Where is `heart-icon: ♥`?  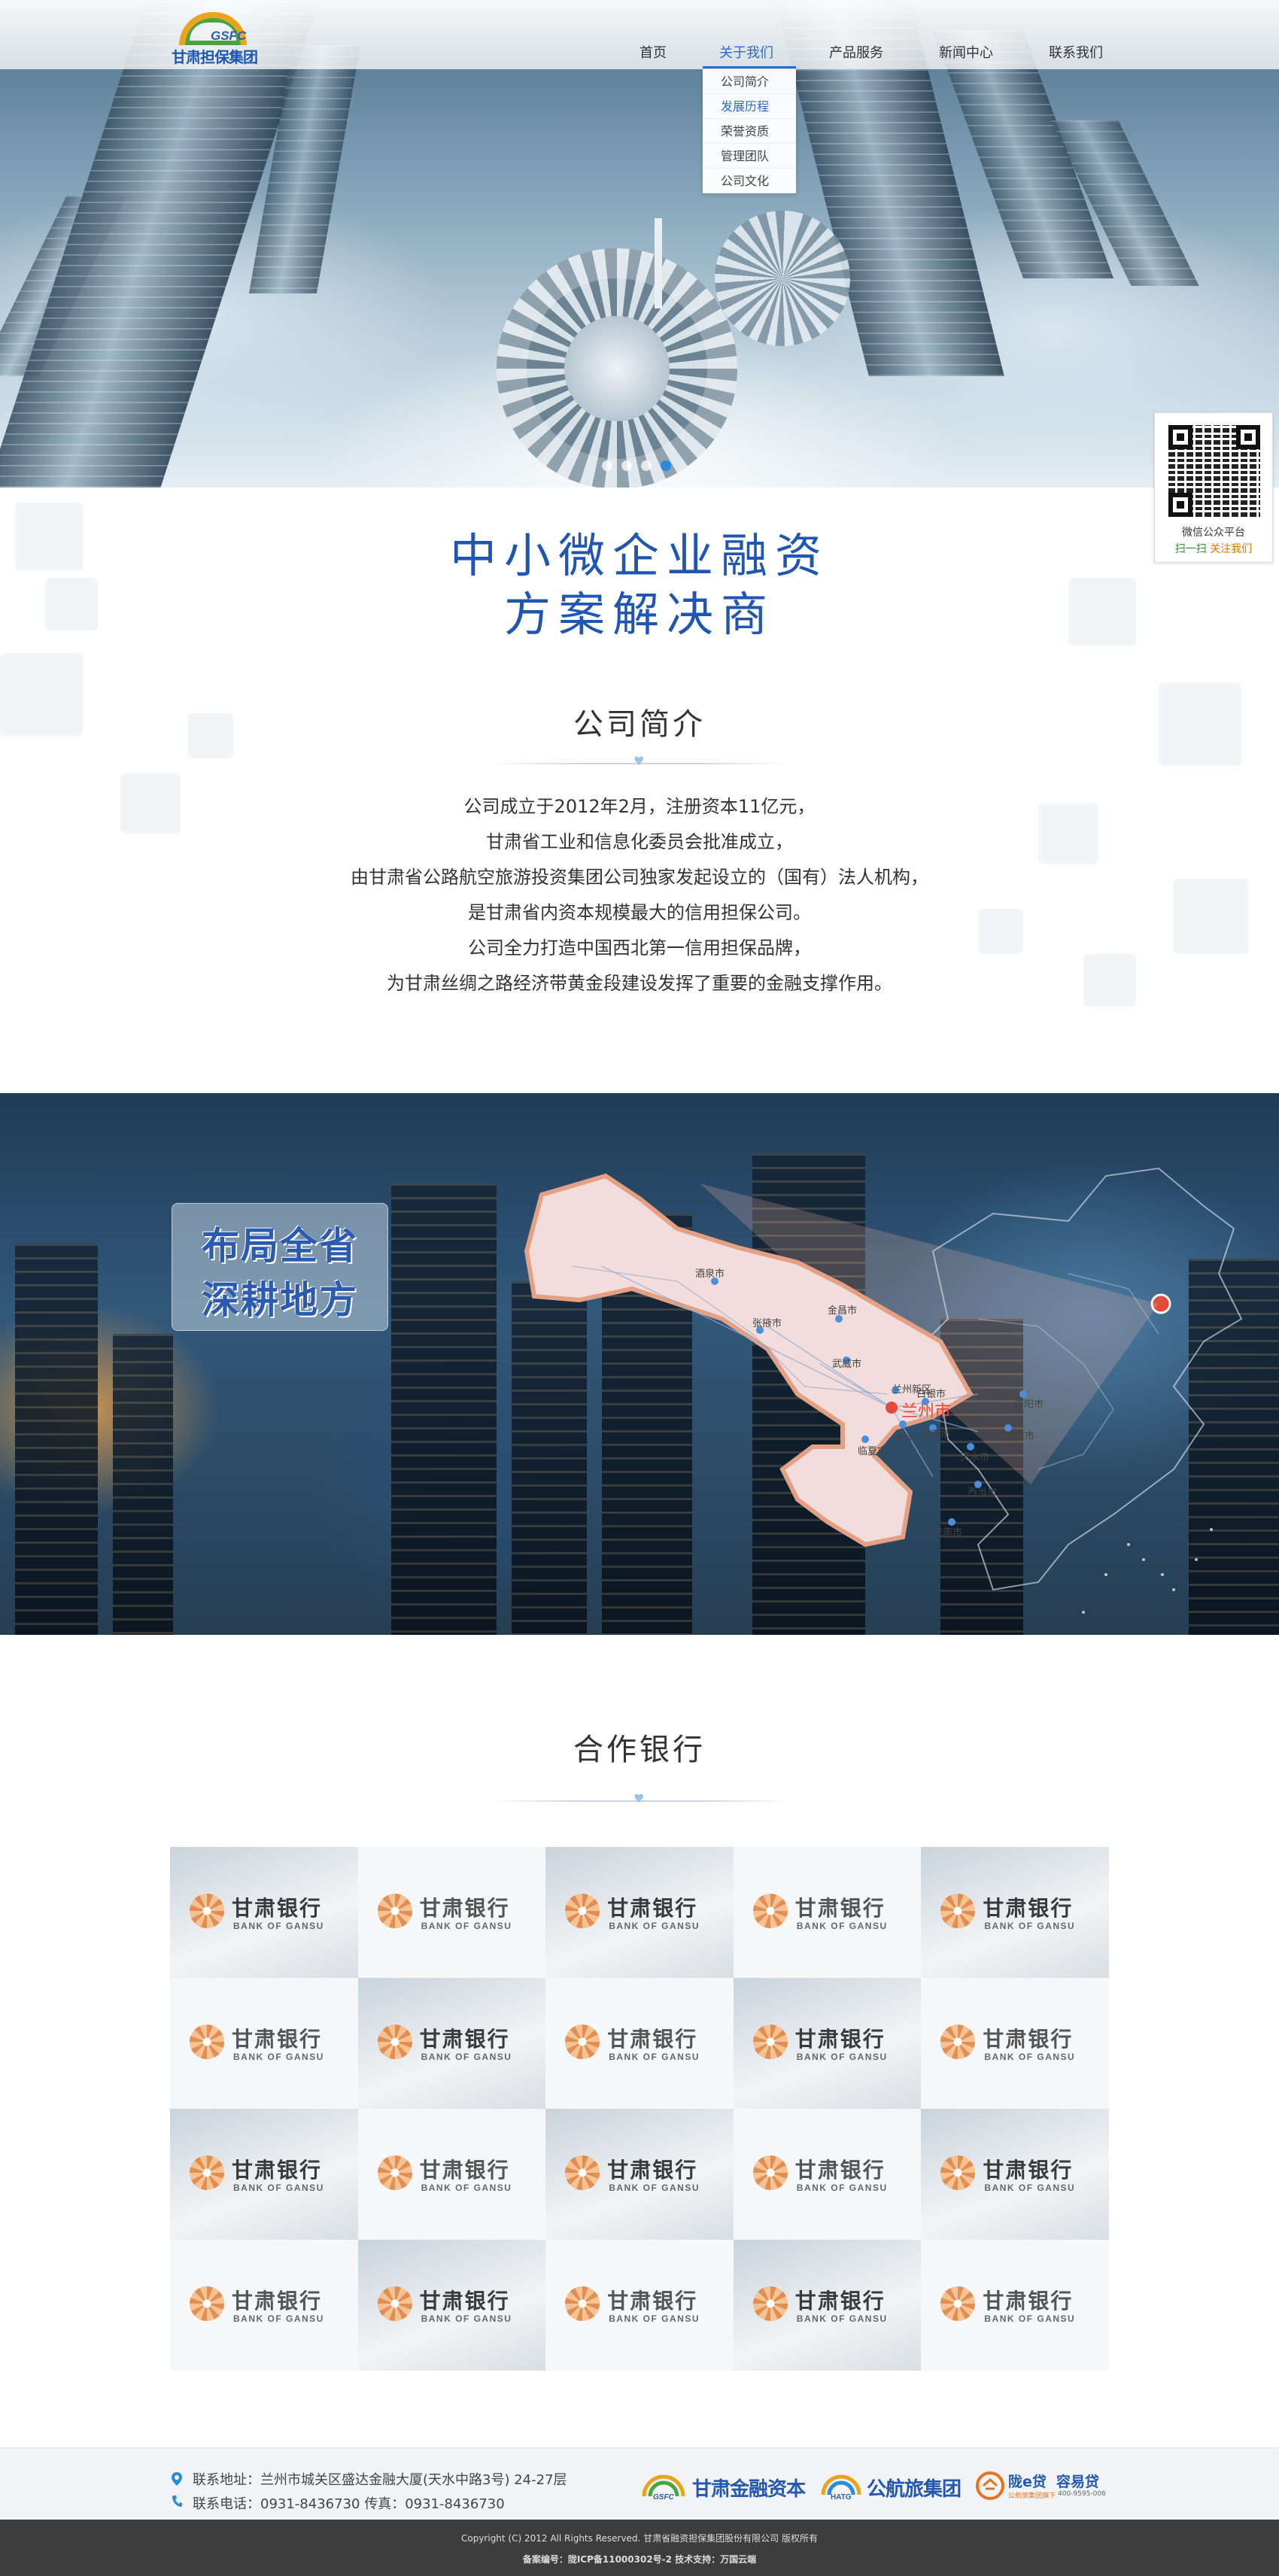
heart-icon: ♥ is located at coordinates (639, 761).